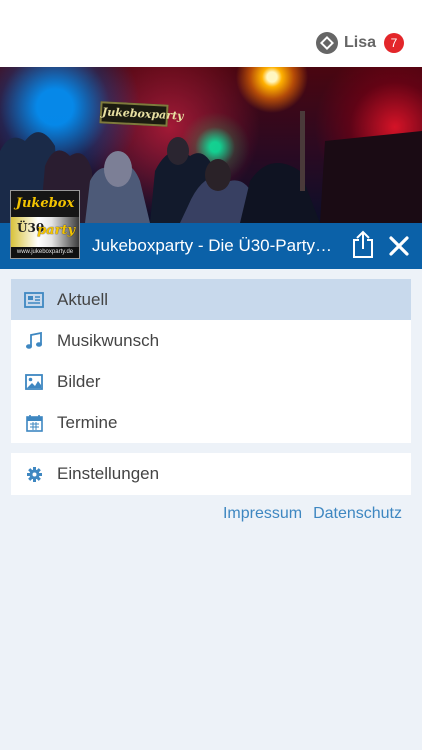 The image size is (422, 750). I want to click on music-note-icon, so click(34, 340).